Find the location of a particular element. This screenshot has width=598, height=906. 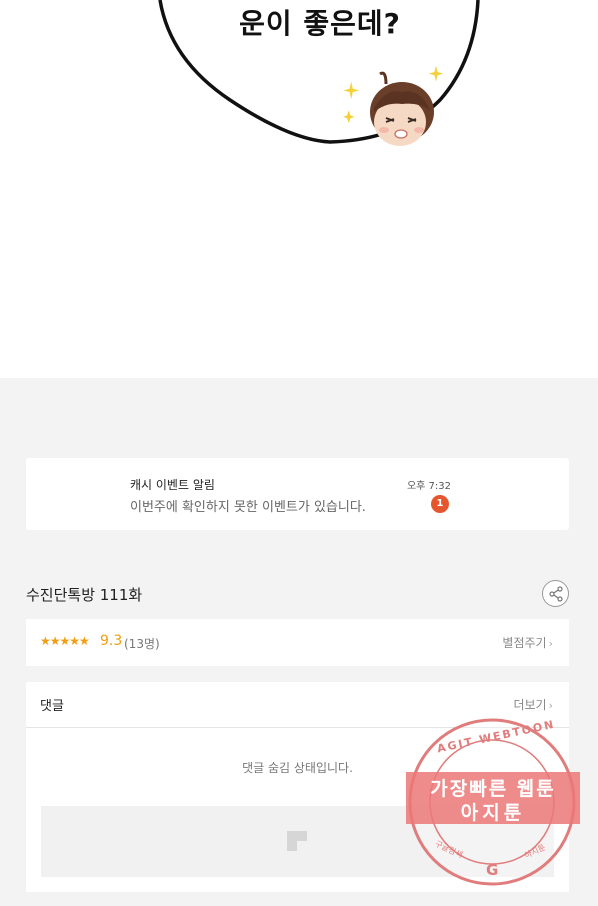

speech-bubble-text: 운이 좋은데? is located at coordinates (320, 23).